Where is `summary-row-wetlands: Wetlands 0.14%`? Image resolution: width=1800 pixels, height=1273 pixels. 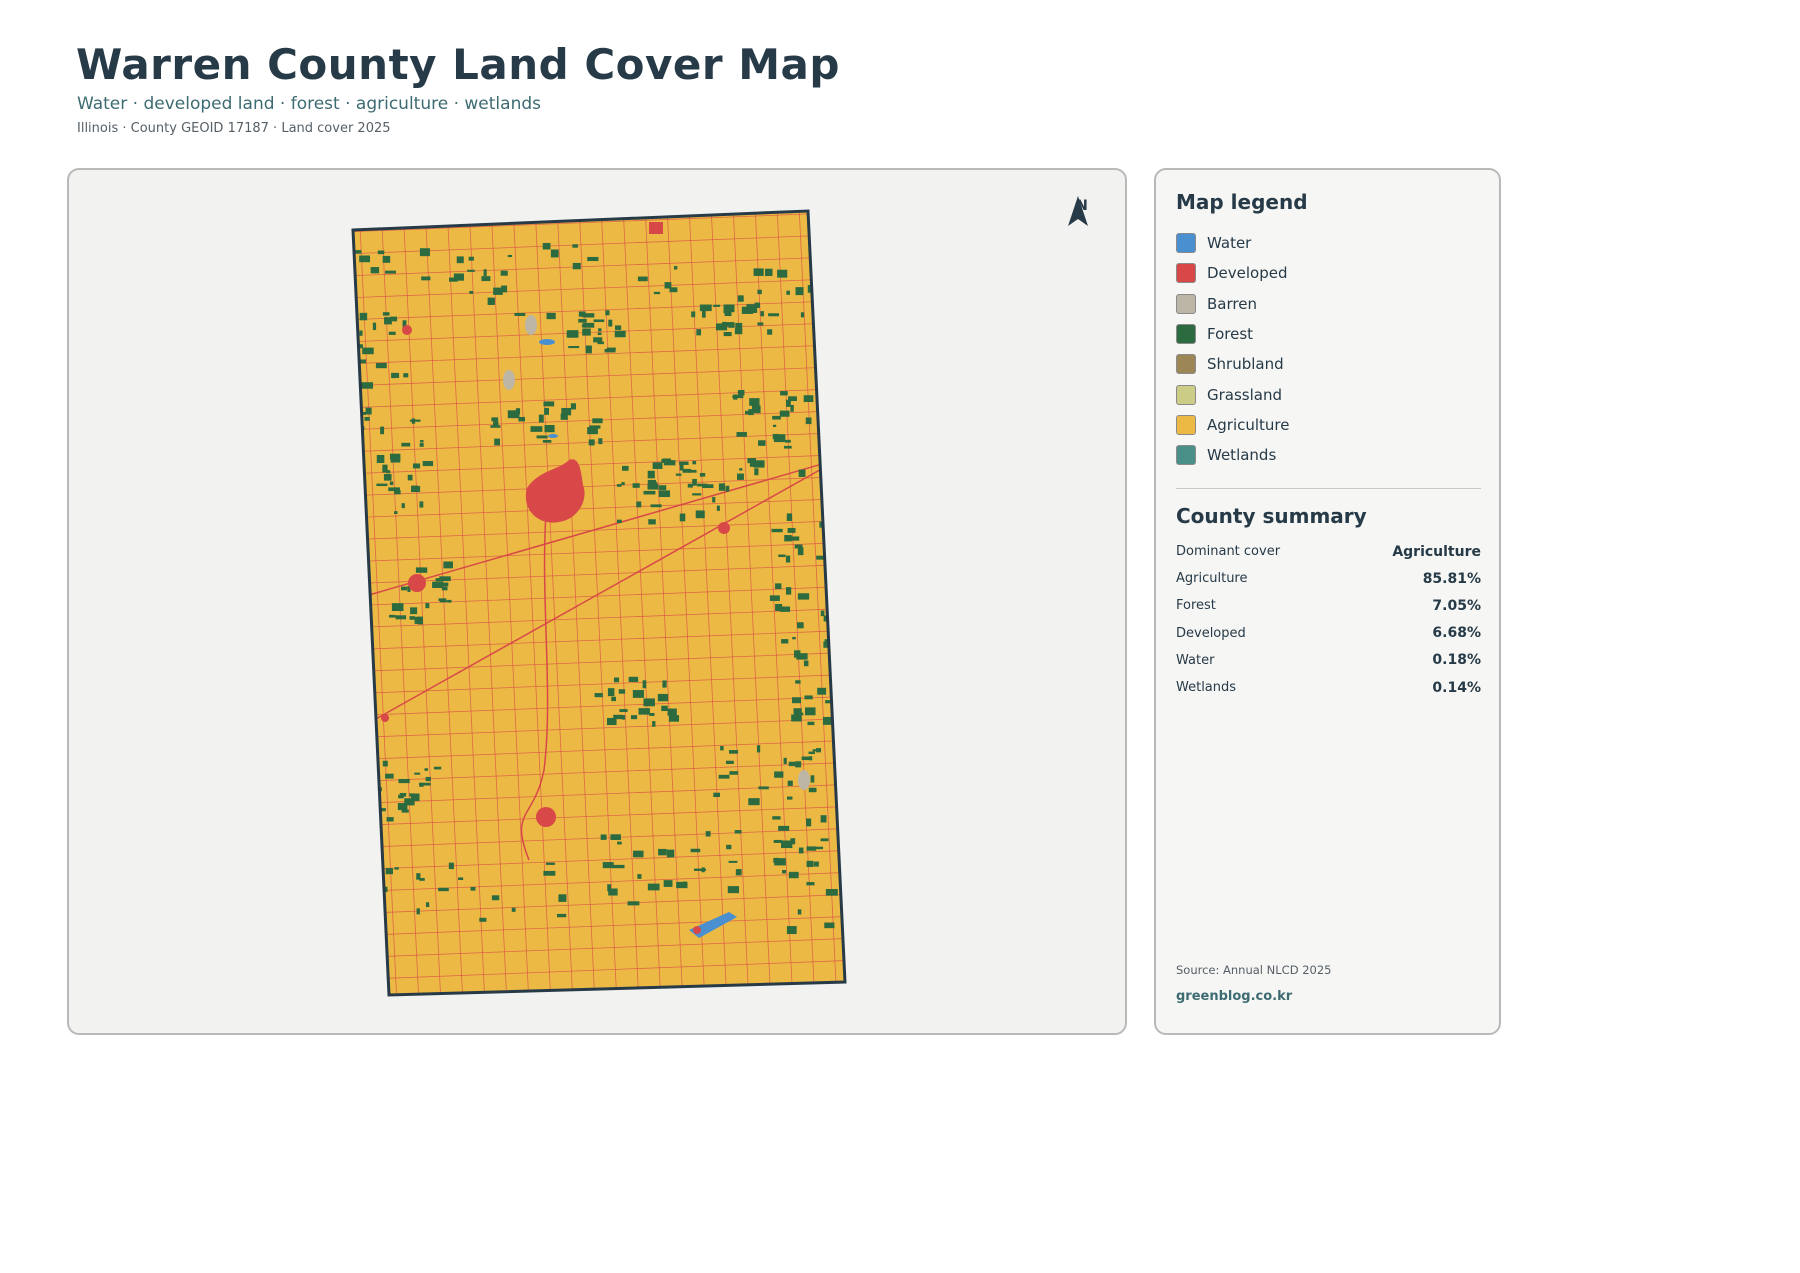
summary-row-wetlands: Wetlands 0.14% is located at coordinates (1328, 687).